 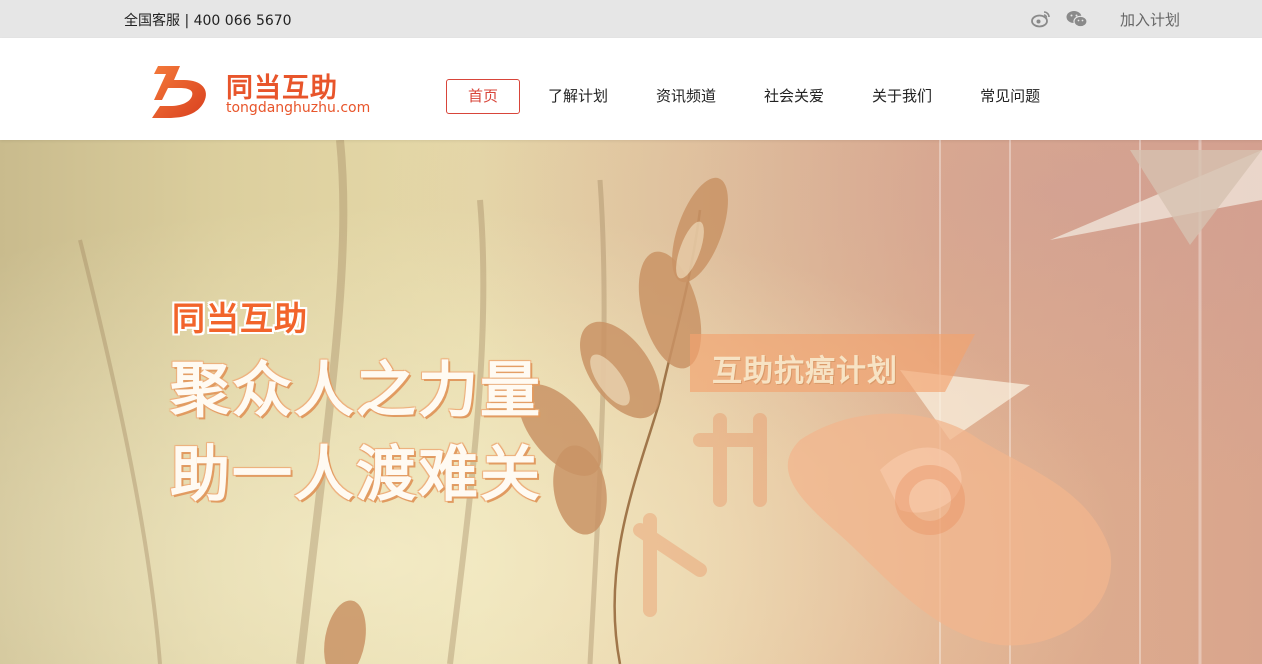 I want to click on main-nav: 首页 了解计划 资讯频道 社会关爱 关于我们 常见问题, so click(x=743, y=96).